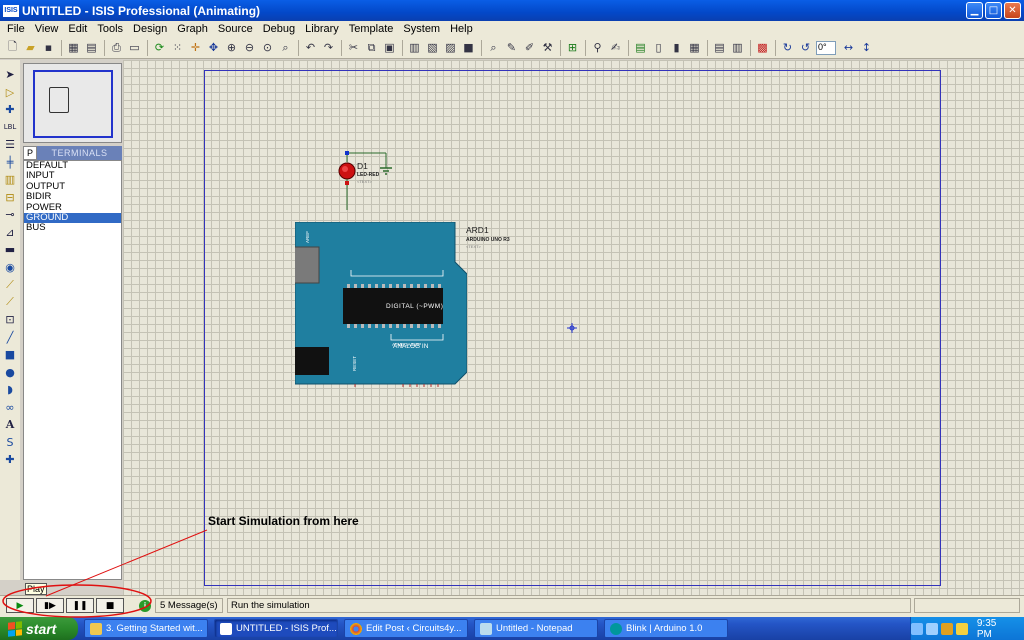 The width and height of the screenshot is (1024, 640). I want to click on folder-icon, so click(96, 628).